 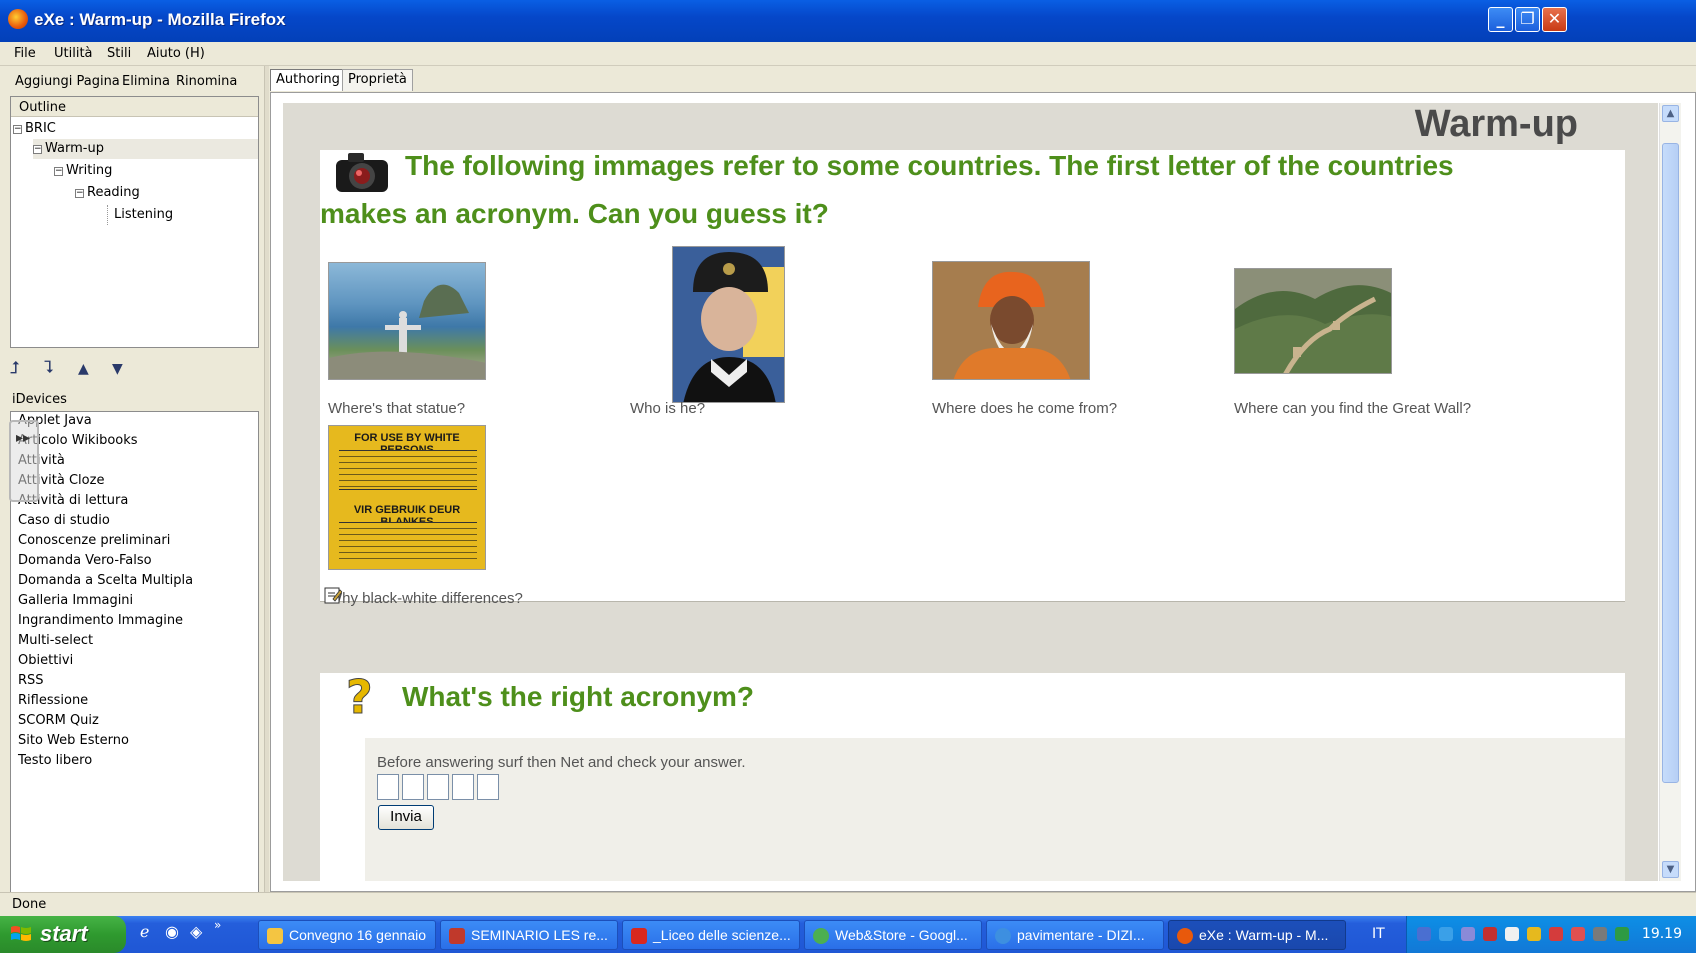 I want to click on grip-arrow-icon: ▸▸, so click(x=23, y=438).